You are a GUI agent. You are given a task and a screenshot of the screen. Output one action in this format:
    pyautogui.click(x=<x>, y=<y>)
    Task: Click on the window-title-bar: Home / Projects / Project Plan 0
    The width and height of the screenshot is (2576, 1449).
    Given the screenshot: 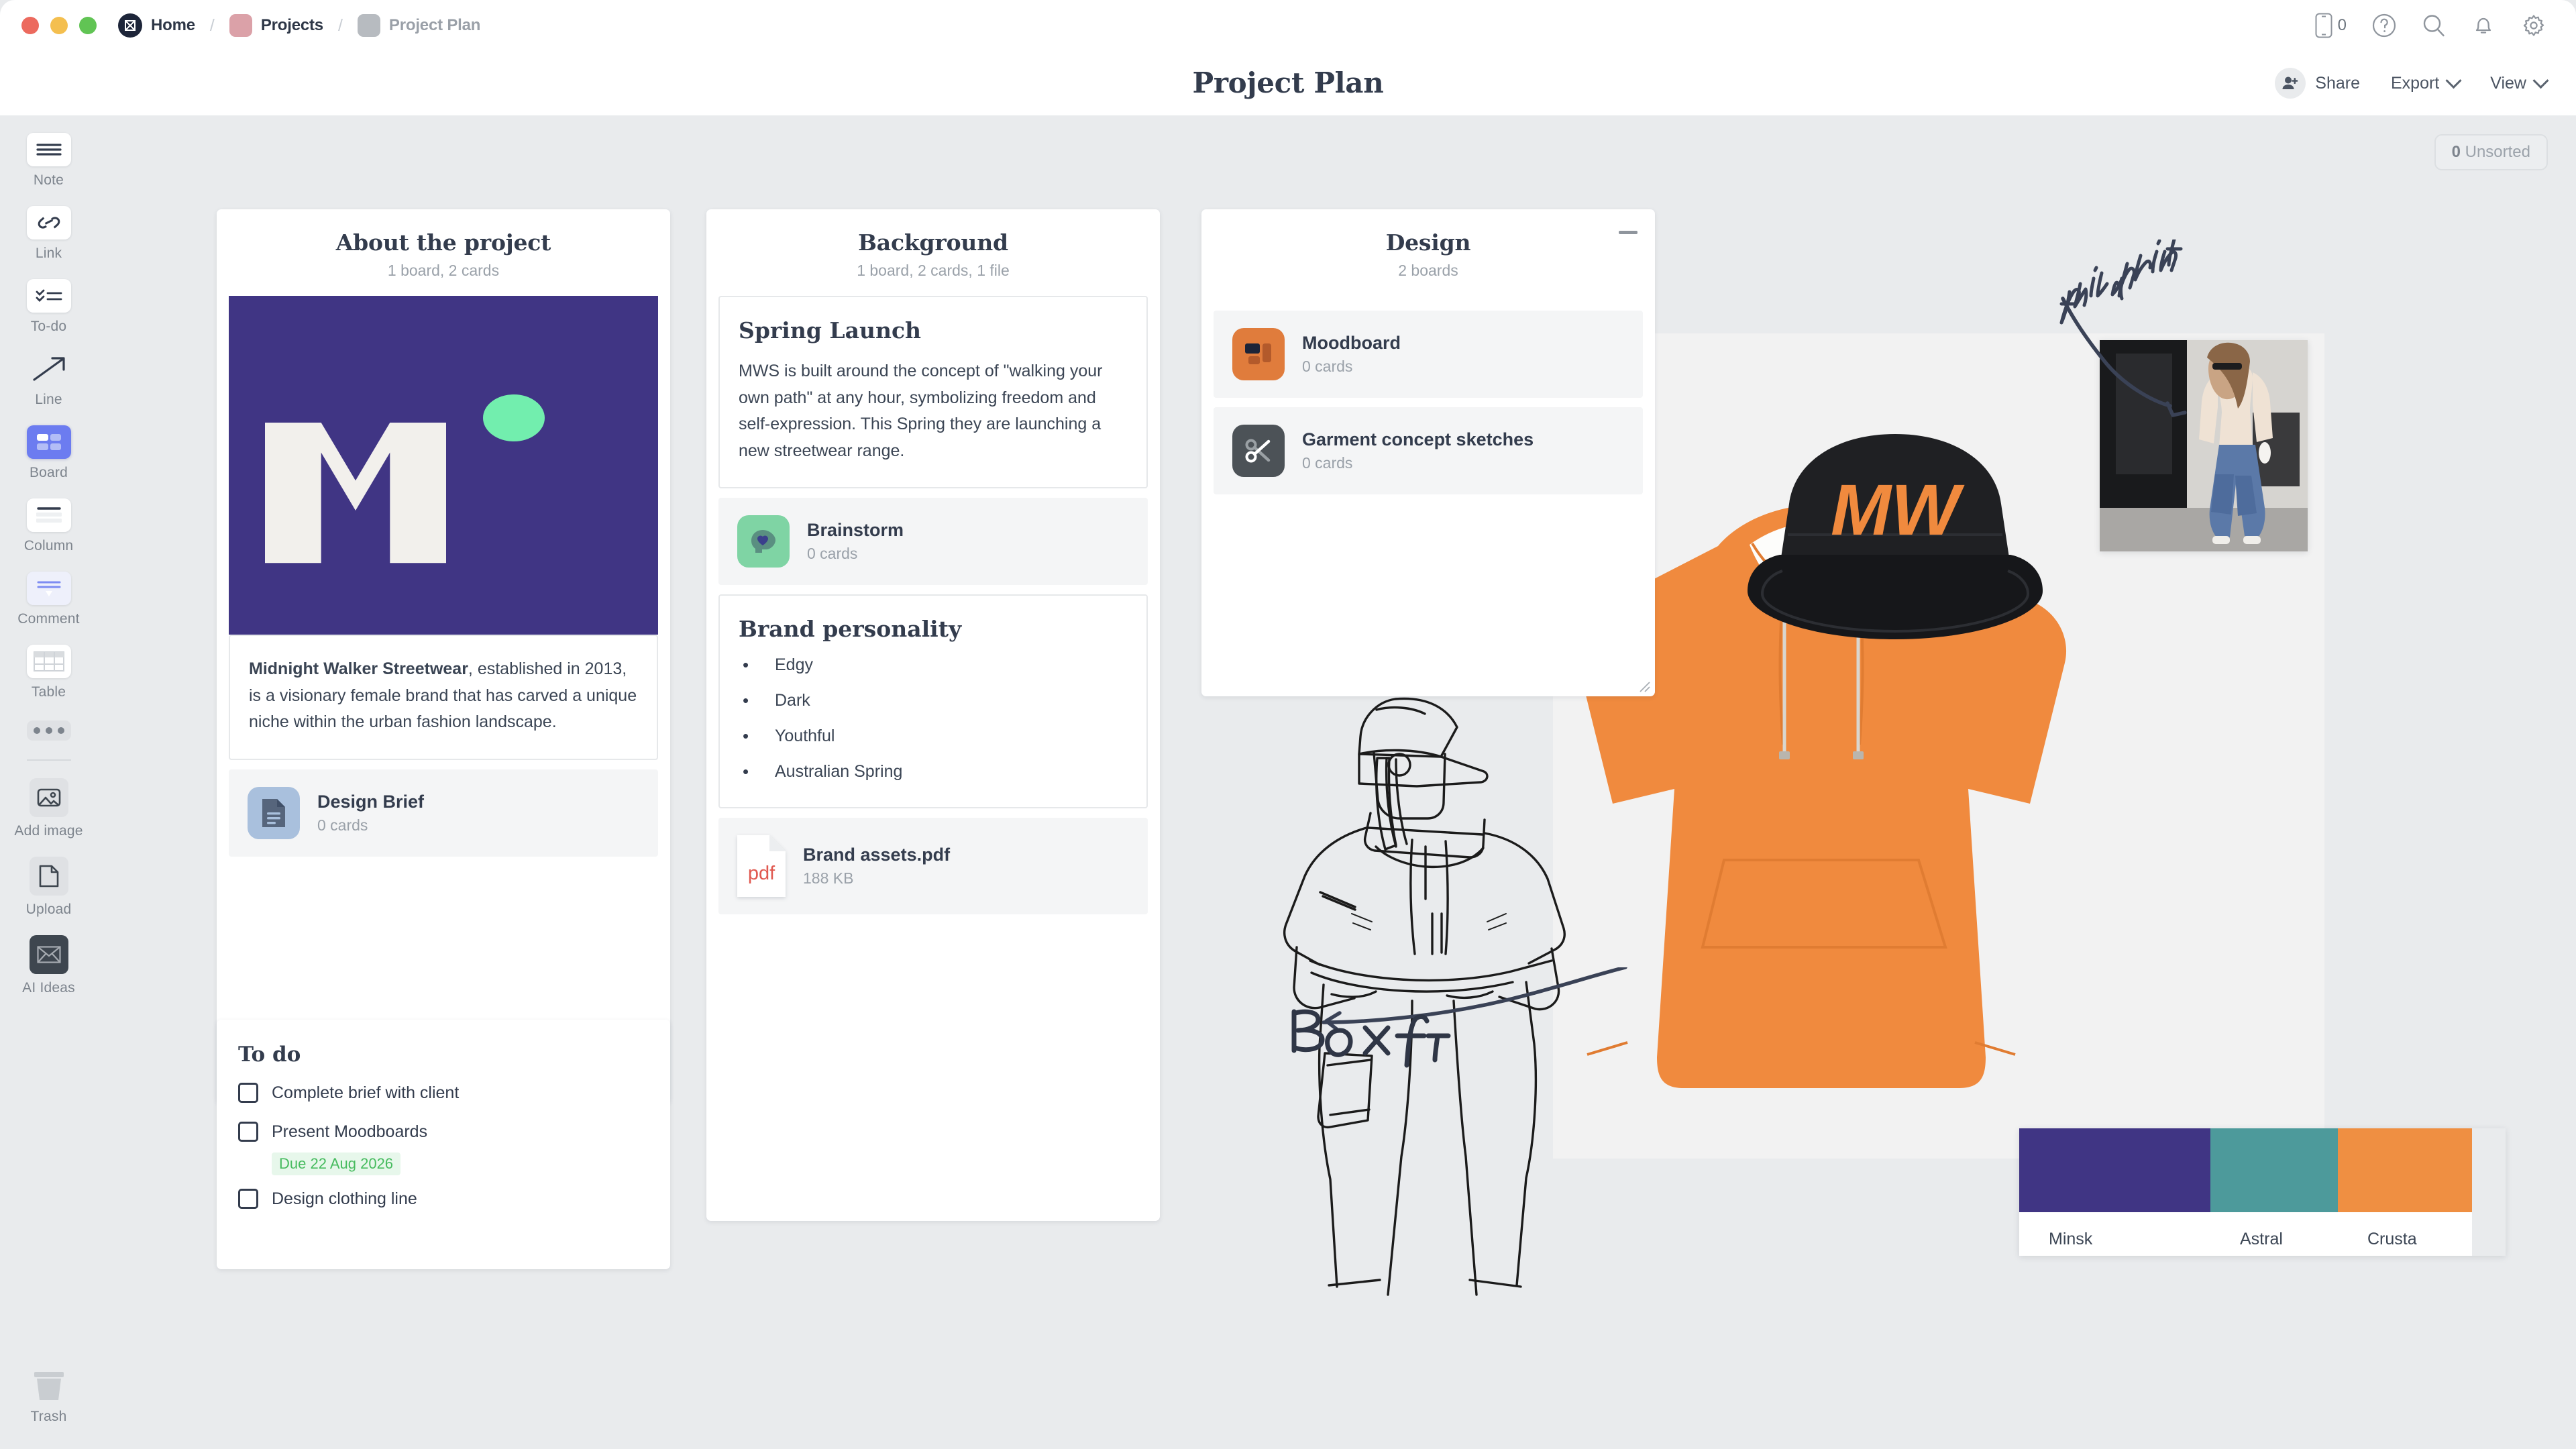 What is the action you would take?
    pyautogui.click(x=1288, y=25)
    